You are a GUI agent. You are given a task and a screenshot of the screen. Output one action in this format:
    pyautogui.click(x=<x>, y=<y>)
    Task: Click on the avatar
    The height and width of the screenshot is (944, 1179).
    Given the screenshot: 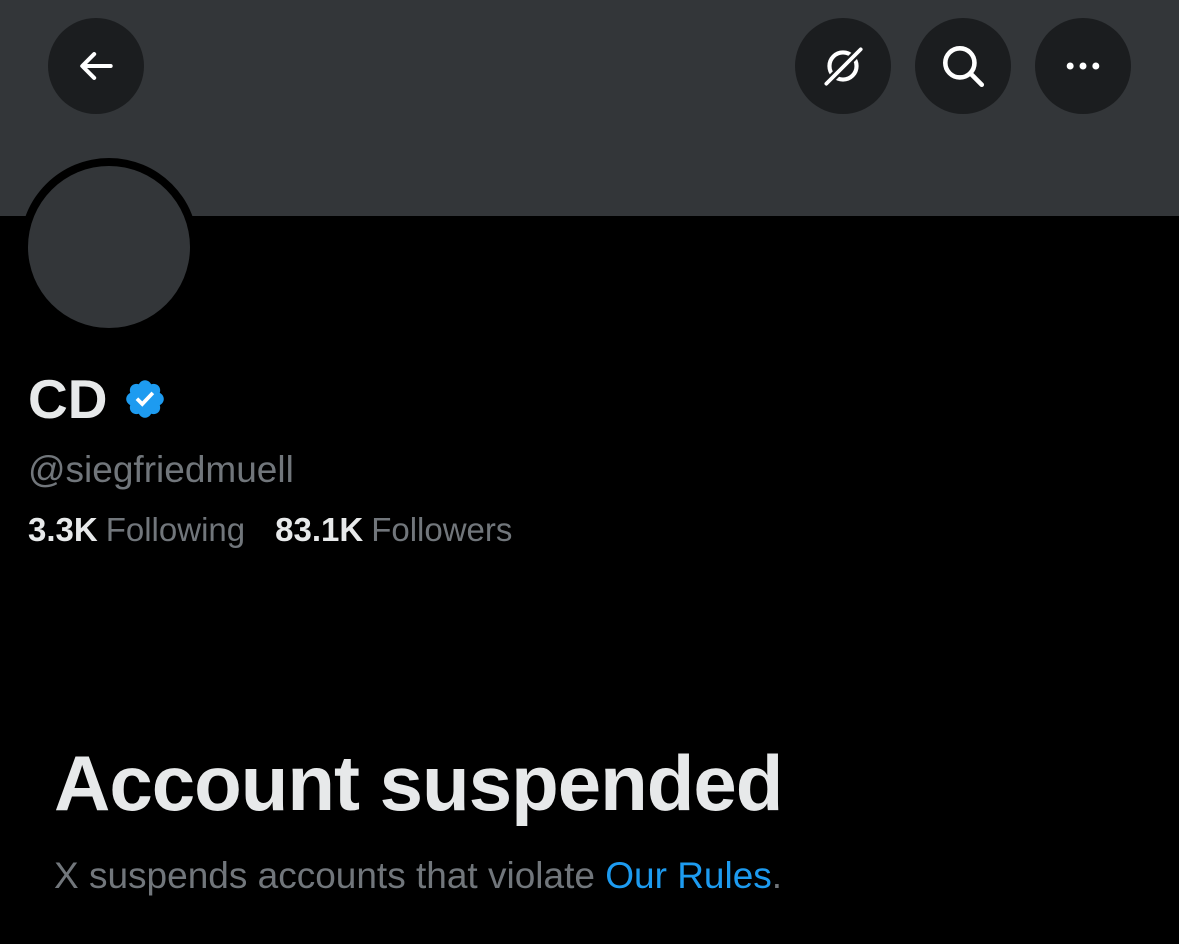 What is the action you would take?
    pyautogui.click(x=109, y=247)
    